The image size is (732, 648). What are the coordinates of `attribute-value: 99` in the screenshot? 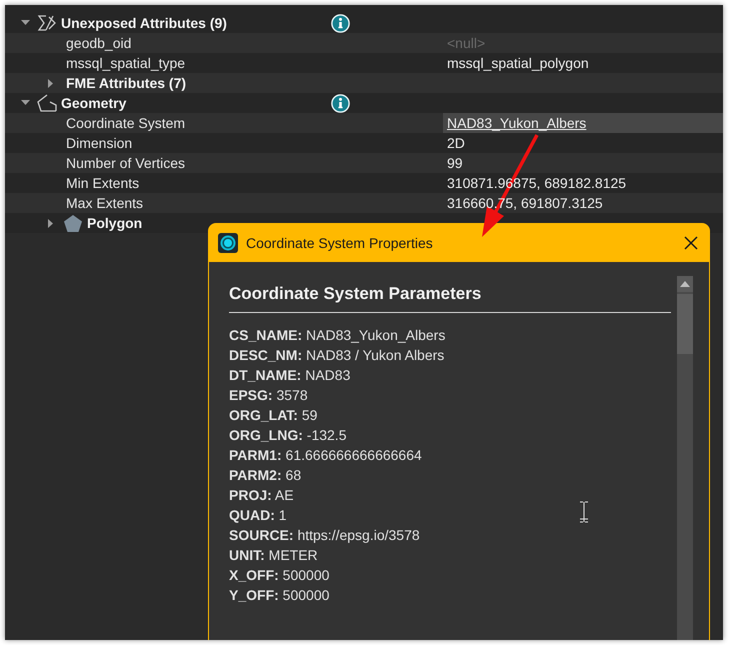 It's located at (455, 163).